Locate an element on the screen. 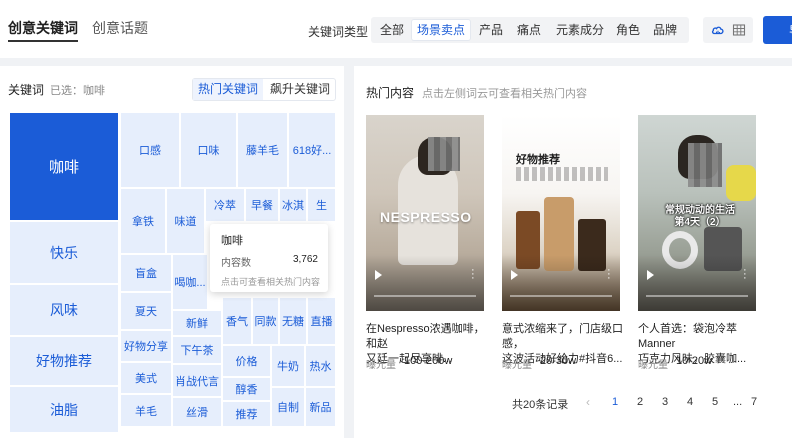 The height and width of the screenshot is (438, 792). content-card-title-line: 个人首选：袋泡冷萃Manner is located at coordinates (687, 336).